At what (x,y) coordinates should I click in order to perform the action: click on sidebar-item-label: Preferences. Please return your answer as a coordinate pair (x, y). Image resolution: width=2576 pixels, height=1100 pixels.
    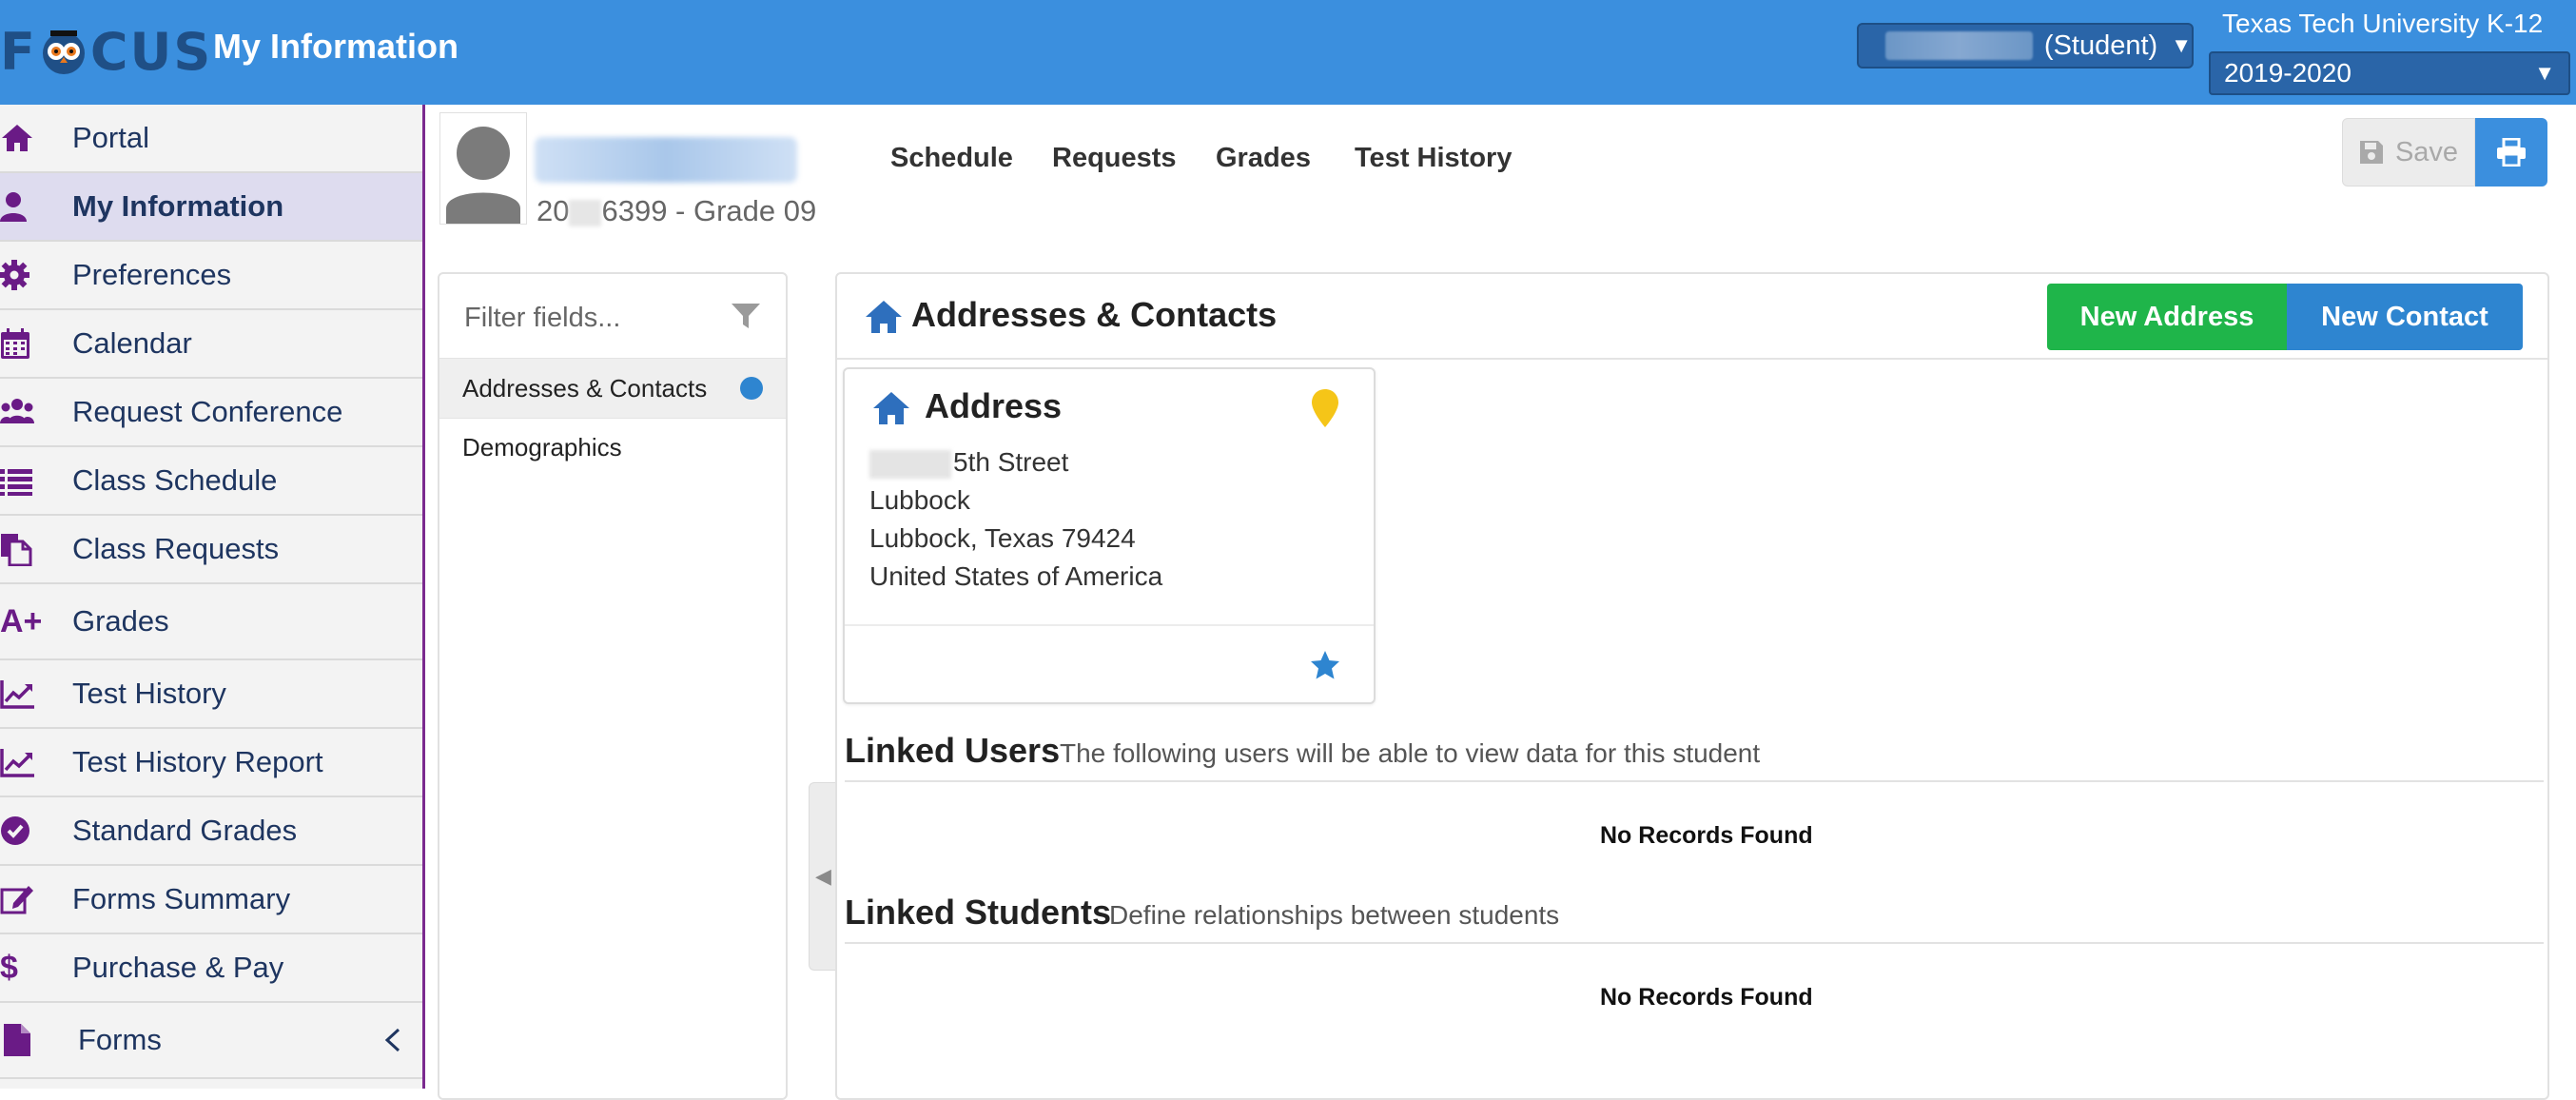
    Looking at the image, I should click on (152, 275).